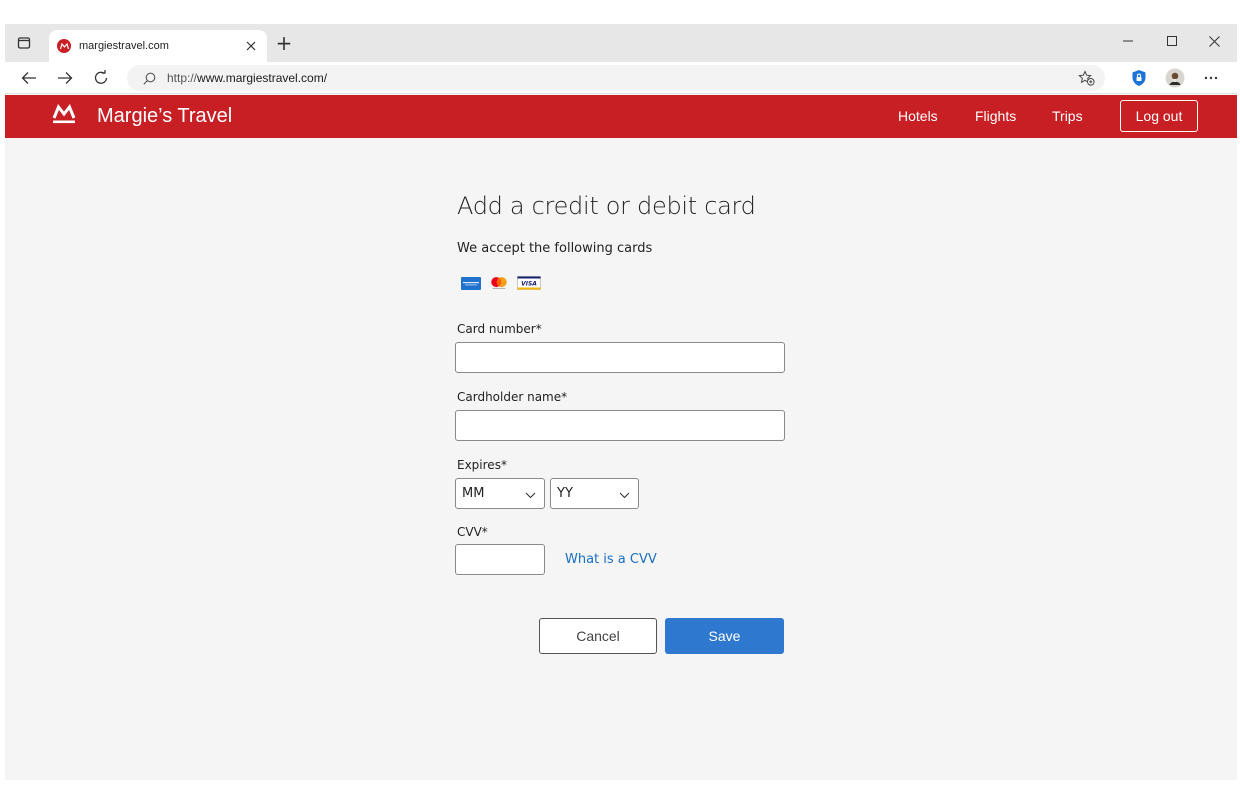  Describe the element at coordinates (1175, 78) in the screenshot. I see `profile-avatar-icon` at that location.